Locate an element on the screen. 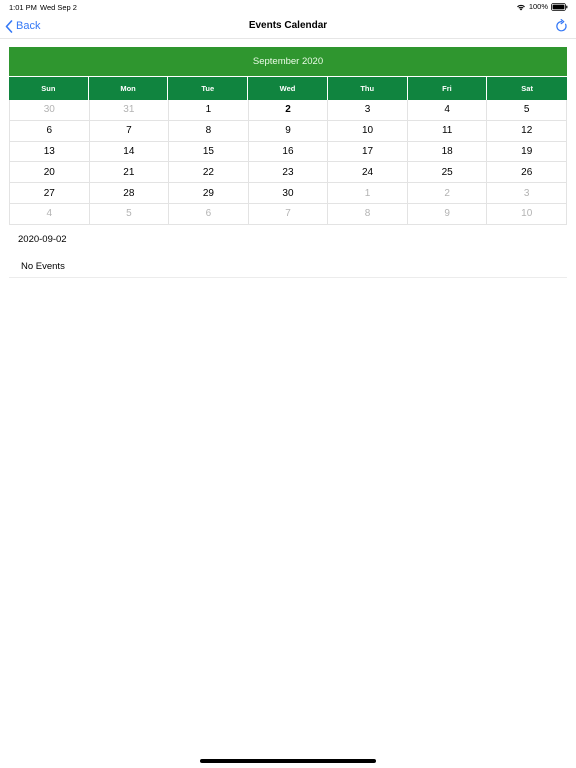  calendar-day: 23 is located at coordinates (288, 173).